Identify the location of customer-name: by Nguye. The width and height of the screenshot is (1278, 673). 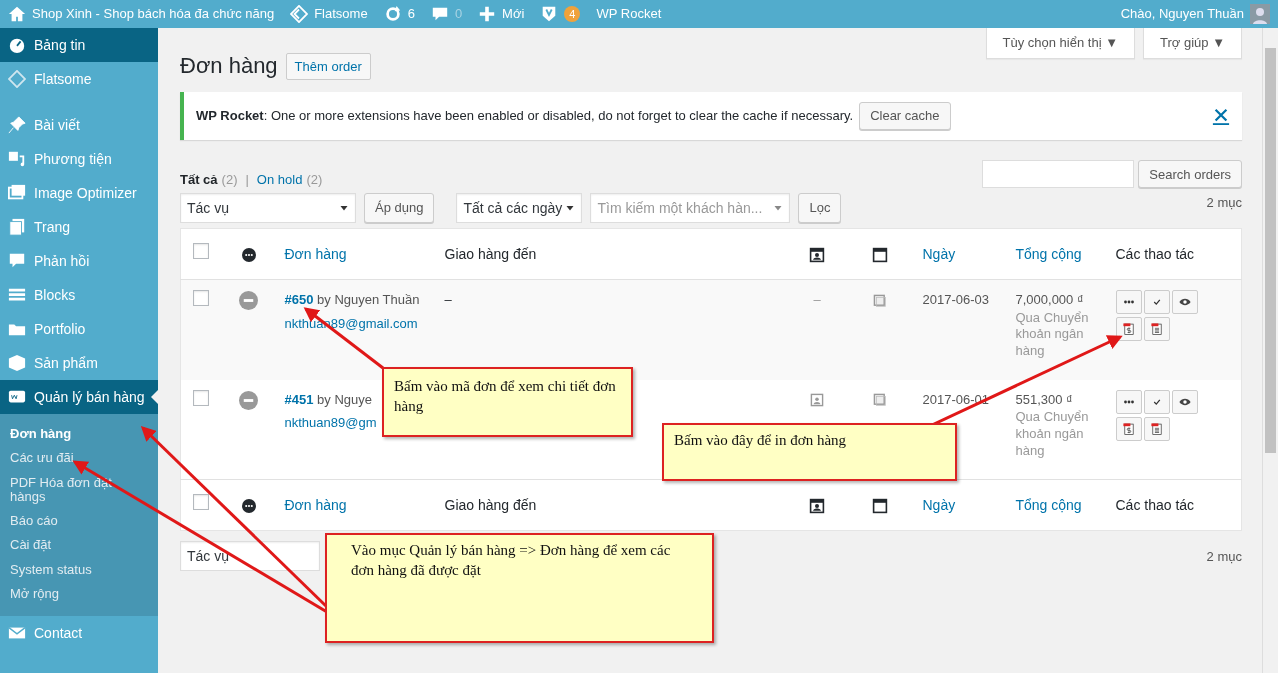
(344, 399).